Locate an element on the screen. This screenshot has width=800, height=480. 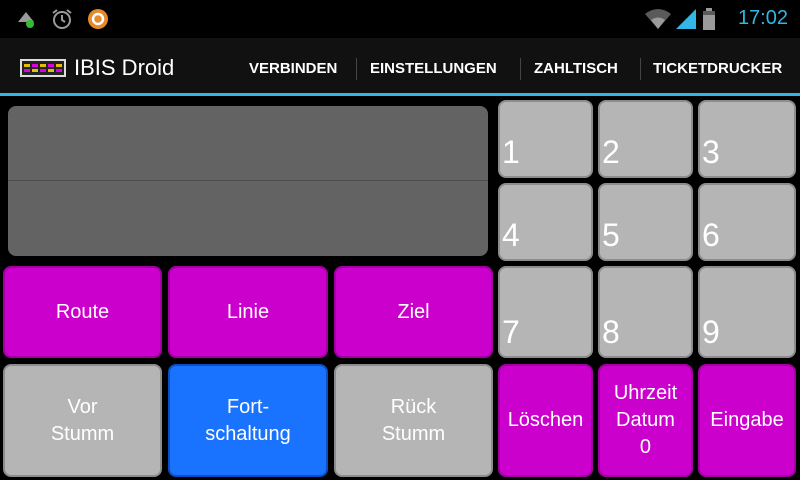
key-2-label: 2 is located at coordinates (611, 152).